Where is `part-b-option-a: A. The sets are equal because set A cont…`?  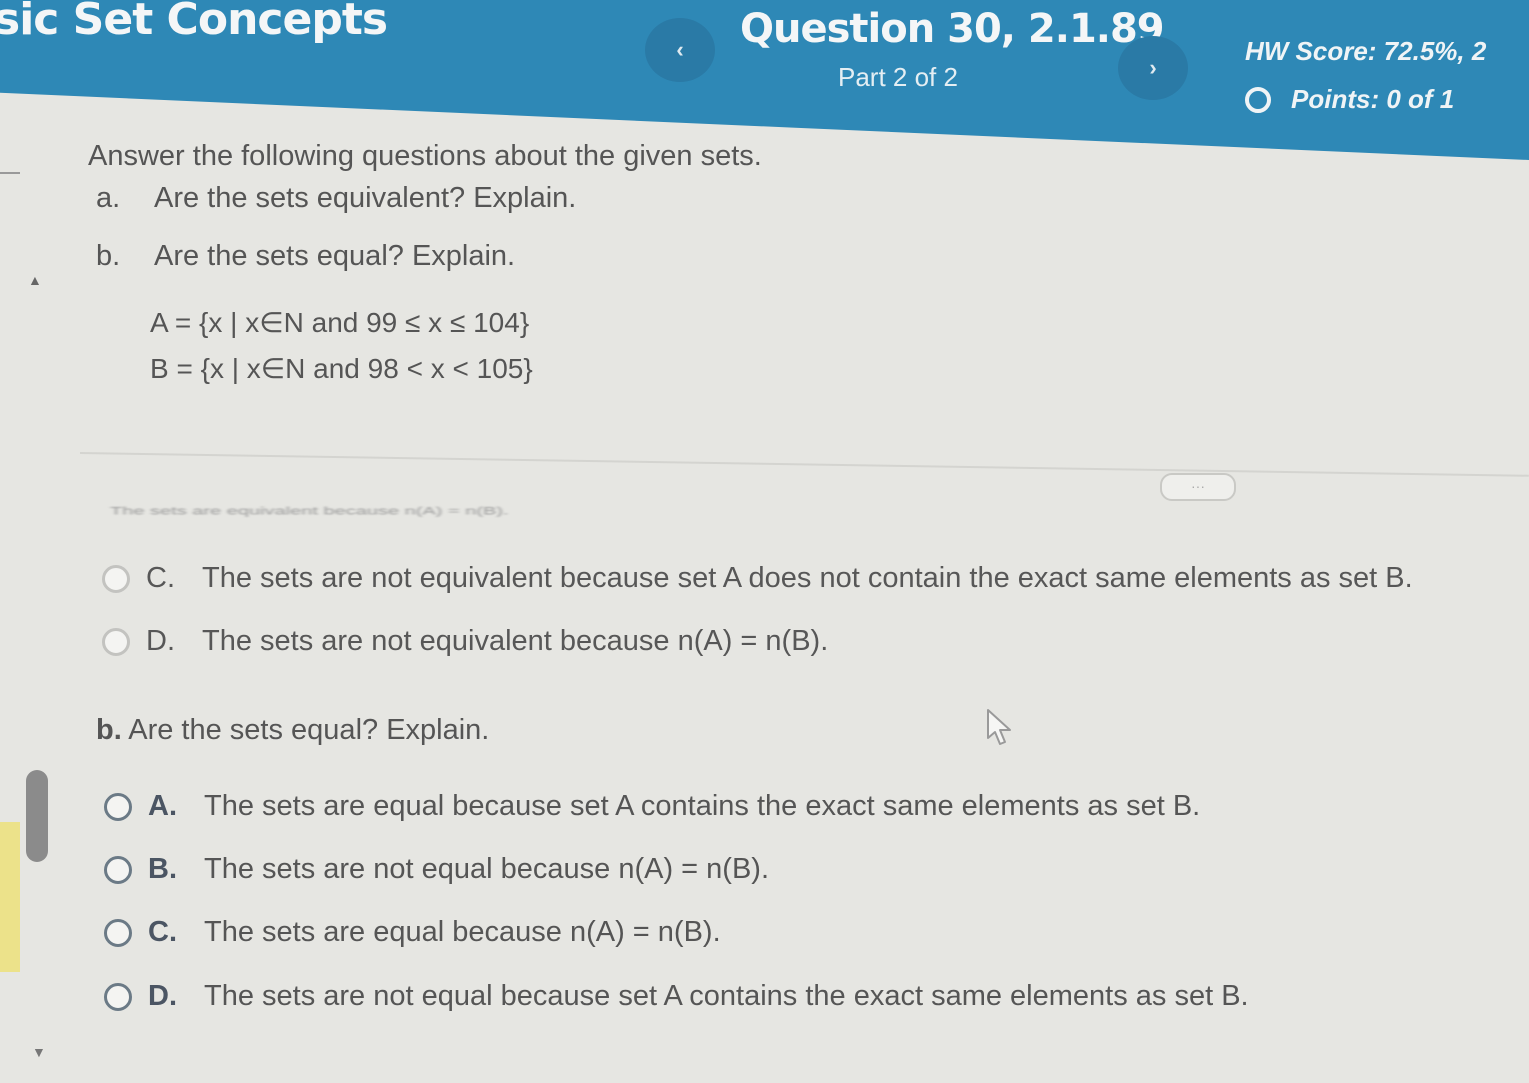 part-b-option-a: A. The sets are equal because set A cont… is located at coordinates (652, 806).